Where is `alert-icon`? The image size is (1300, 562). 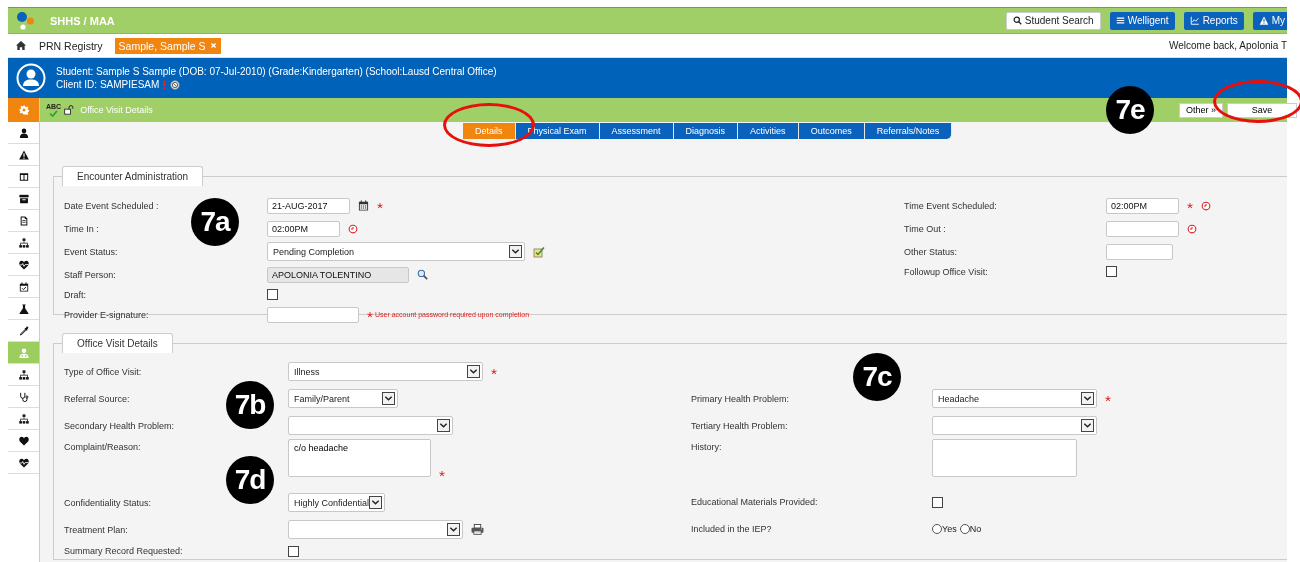
alert-icon is located at coordinates (165, 84).